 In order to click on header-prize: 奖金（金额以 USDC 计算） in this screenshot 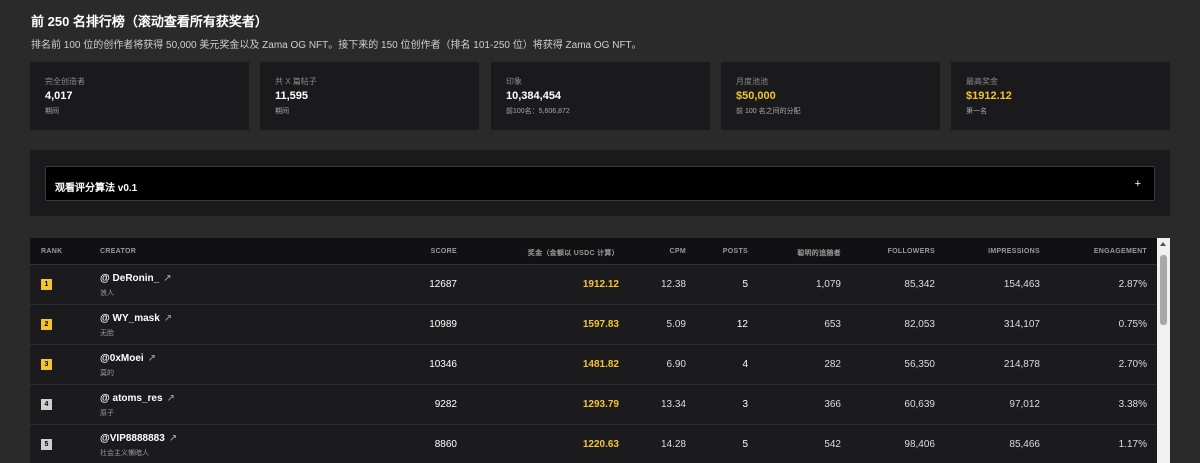, I will do `click(573, 253)`.